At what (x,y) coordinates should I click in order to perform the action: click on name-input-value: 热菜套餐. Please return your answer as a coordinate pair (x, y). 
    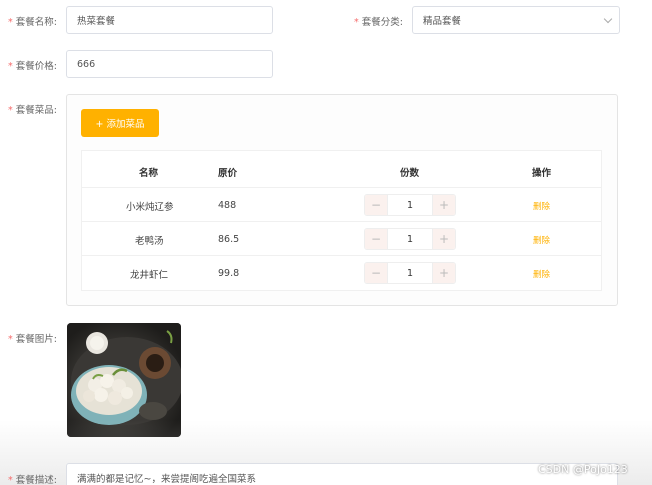
    Looking at the image, I should click on (96, 21).